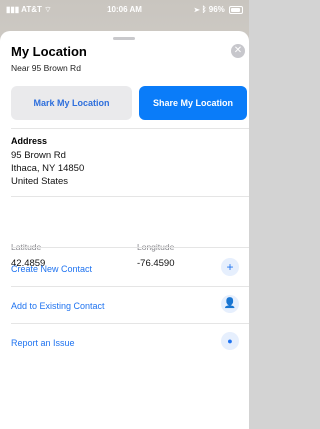 The image size is (320, 429). Describe the element at coordinates (46, 68) in the screenshot. I see `sheet-subtitle: Near 95 Brown Rd` at that location.